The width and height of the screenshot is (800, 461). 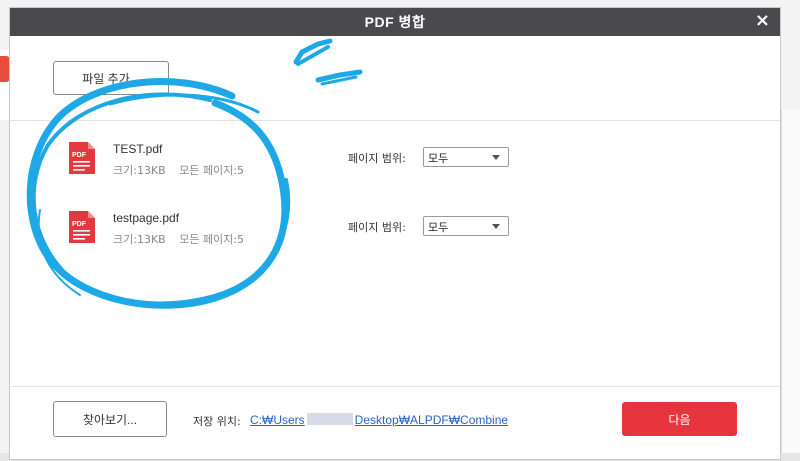 I want to click on list-top-divider, so click(x=395, y=120).